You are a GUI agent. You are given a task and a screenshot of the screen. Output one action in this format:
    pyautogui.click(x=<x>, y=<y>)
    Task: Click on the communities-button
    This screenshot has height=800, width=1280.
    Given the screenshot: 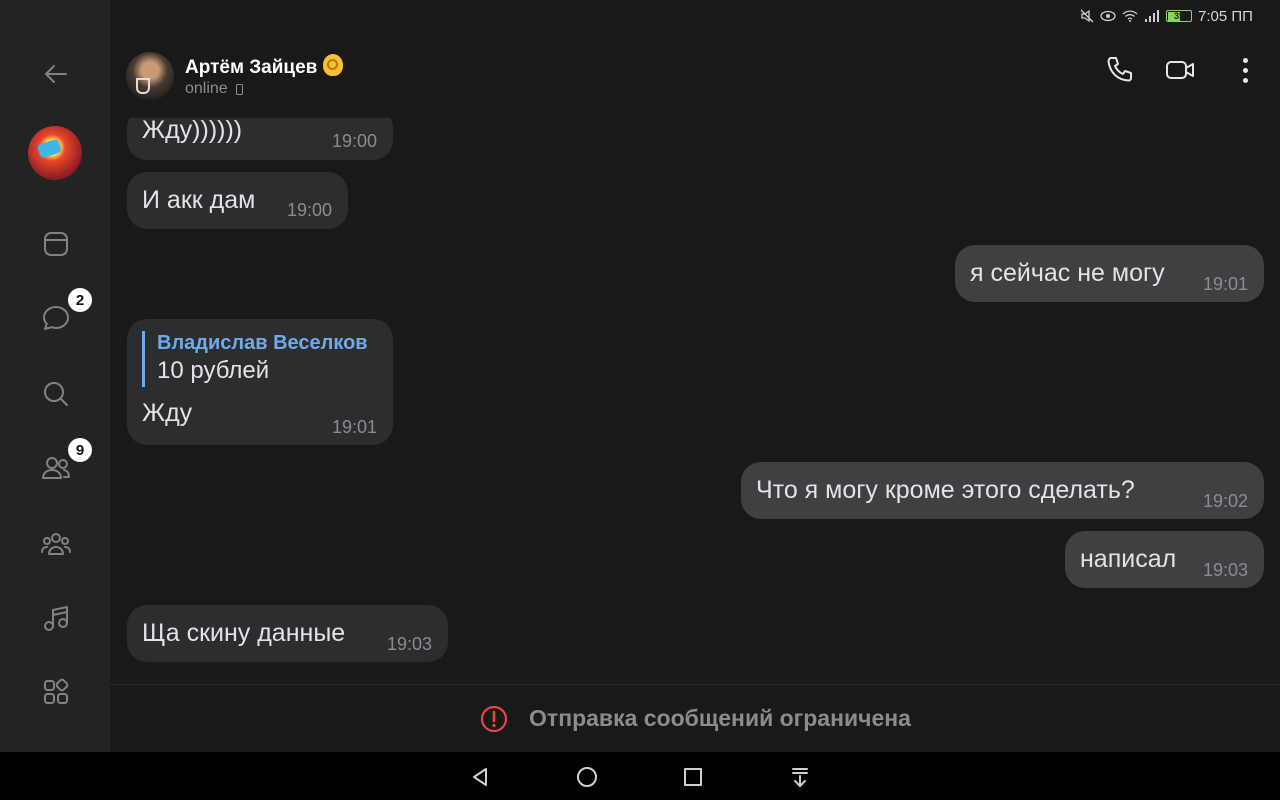 What is the action you would take?
    pyautogui.click(x=56, y=544)
    